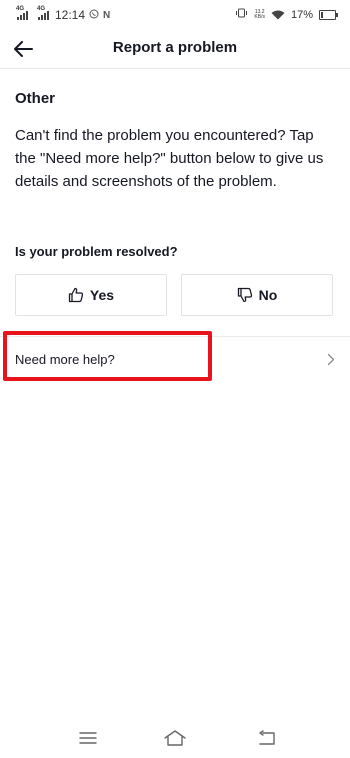  I want to click on home-icon, so click(175, 738).